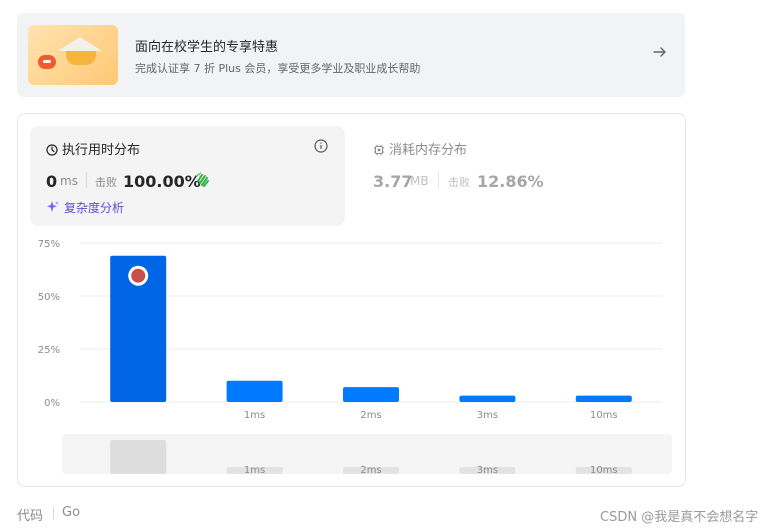 This screenshot has width=779, height=528. What do you see at coordinates (254, 470) in the screenshot?
I see `navigator-label: 1ms` at bounding box center [254, 470].